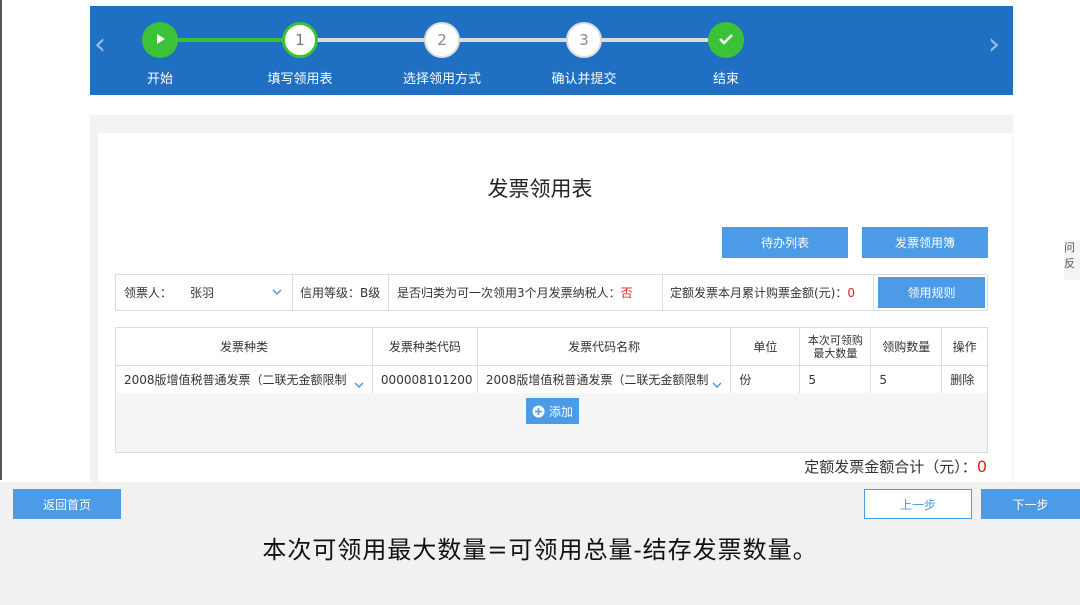 Image resolution: width=1080 pixels, height=605 pixels. Describe the element at coordinates (763, 293) in the screenshot. I see `fixed-amount-summary: 定额发票本月累计购票金额(元)： 0` at that location.